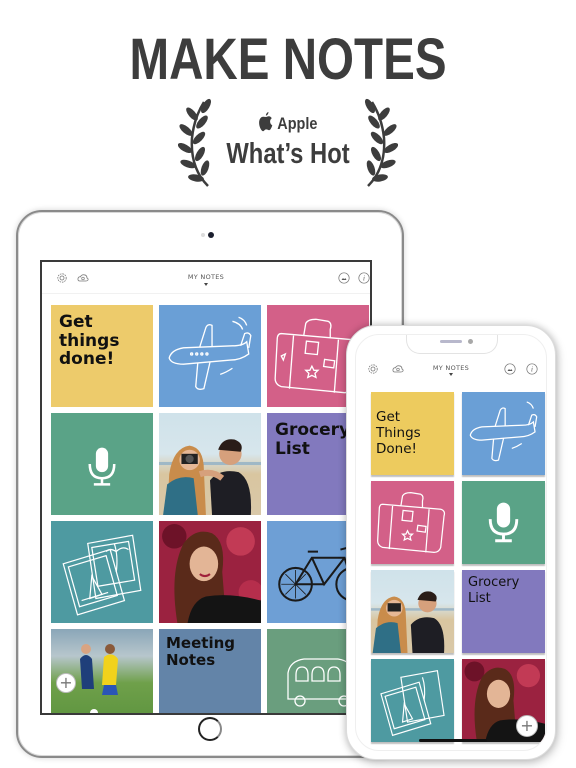 The image size is (576, 768). I want to click on note-tile-photo-soccer: +, so click(102, 671).